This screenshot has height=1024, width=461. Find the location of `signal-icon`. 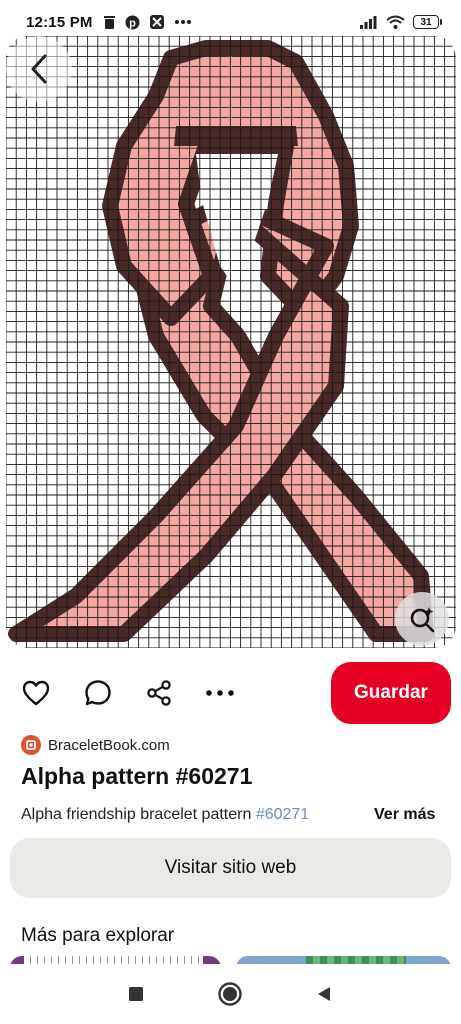

signal-icon is located at coordinates (368, 22).